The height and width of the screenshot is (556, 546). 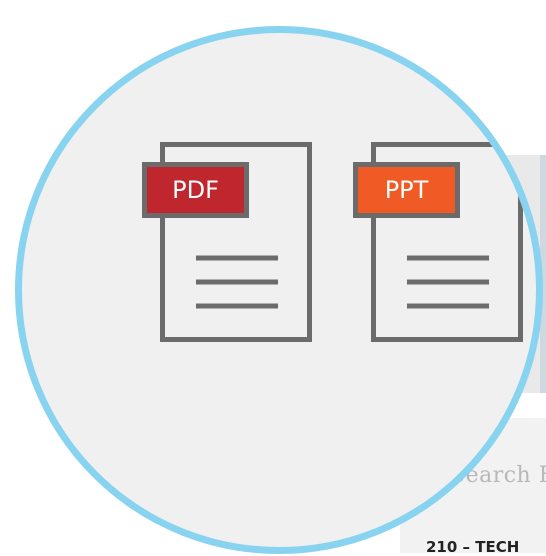 What do you see at coordinates (438, 242) in the screenshot?
I see `ppt-file-icon: PPT` at bounding box center [438, 242].